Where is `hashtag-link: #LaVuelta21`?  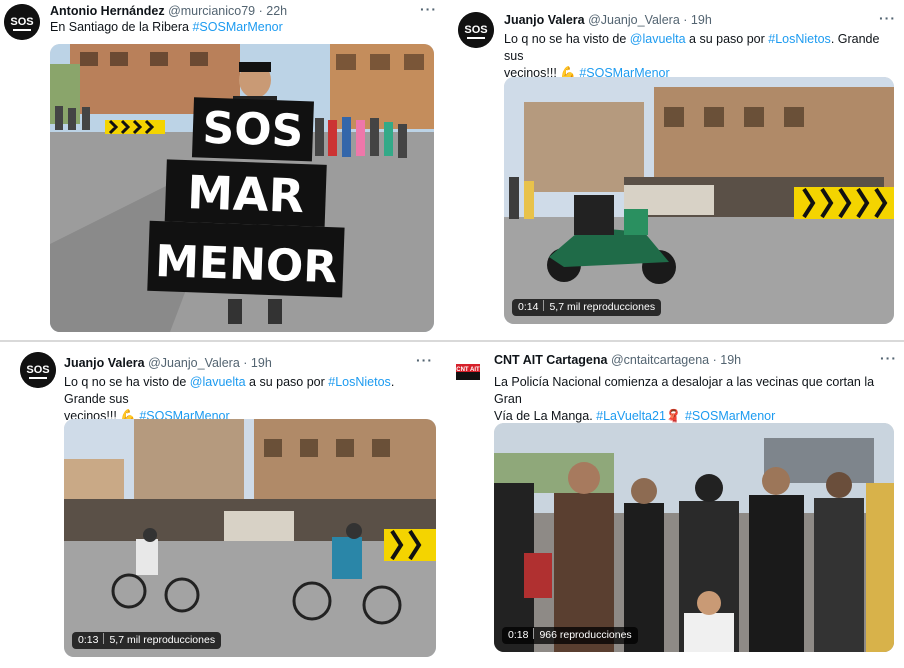
hashtag-link: #LaVuelta21 is located at coordinates (631, 416).